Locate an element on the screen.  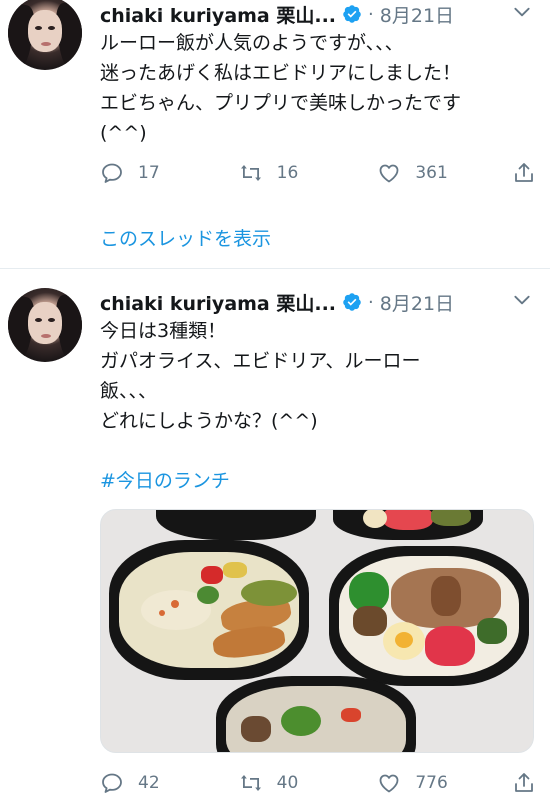
tweet-actions: 17 16 361 is located at coordinates (320, 173).